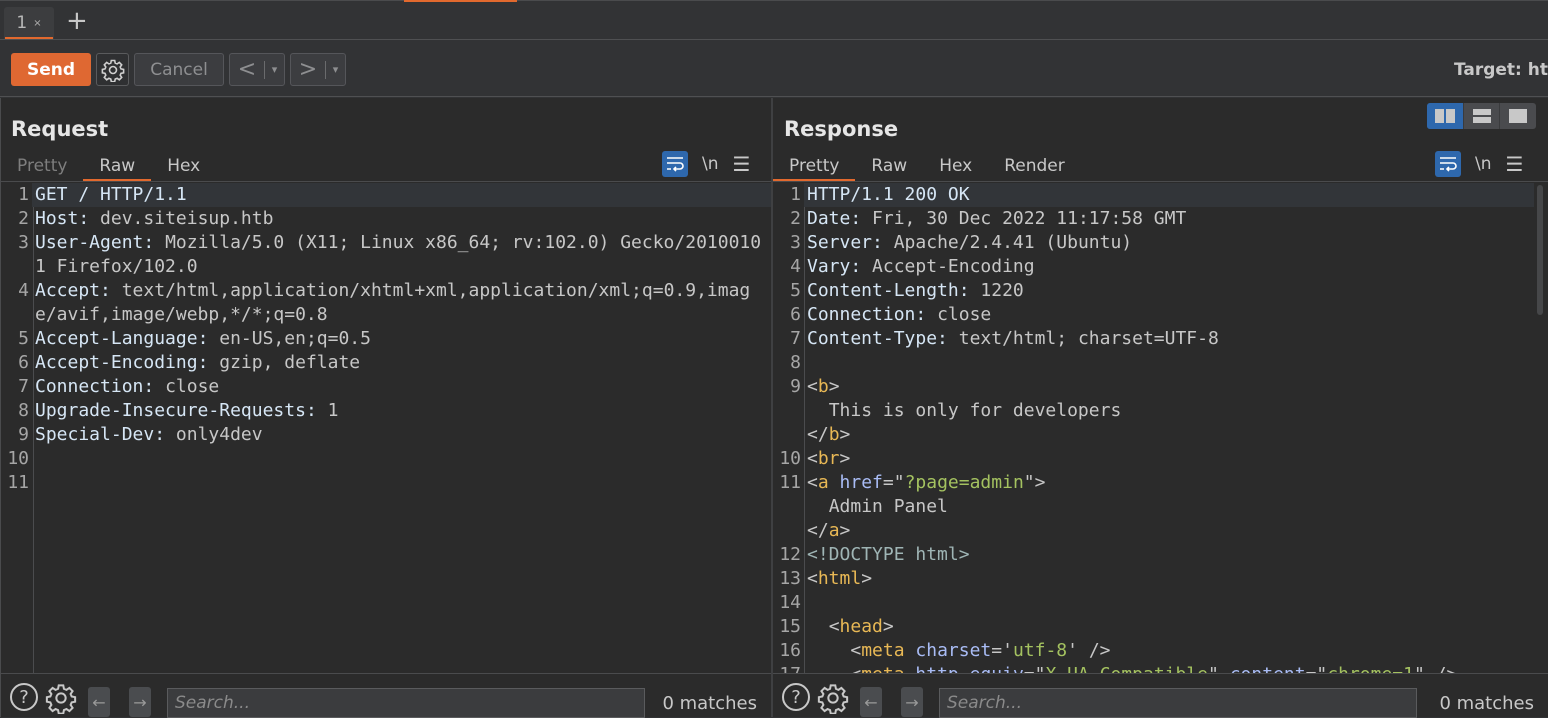 The width and height of the screenshot is (1548, 718). What do you see at coordinates (872, 338) in the screenshot?
I see `header-name: Content-Type` at bounding box center [872, 338].